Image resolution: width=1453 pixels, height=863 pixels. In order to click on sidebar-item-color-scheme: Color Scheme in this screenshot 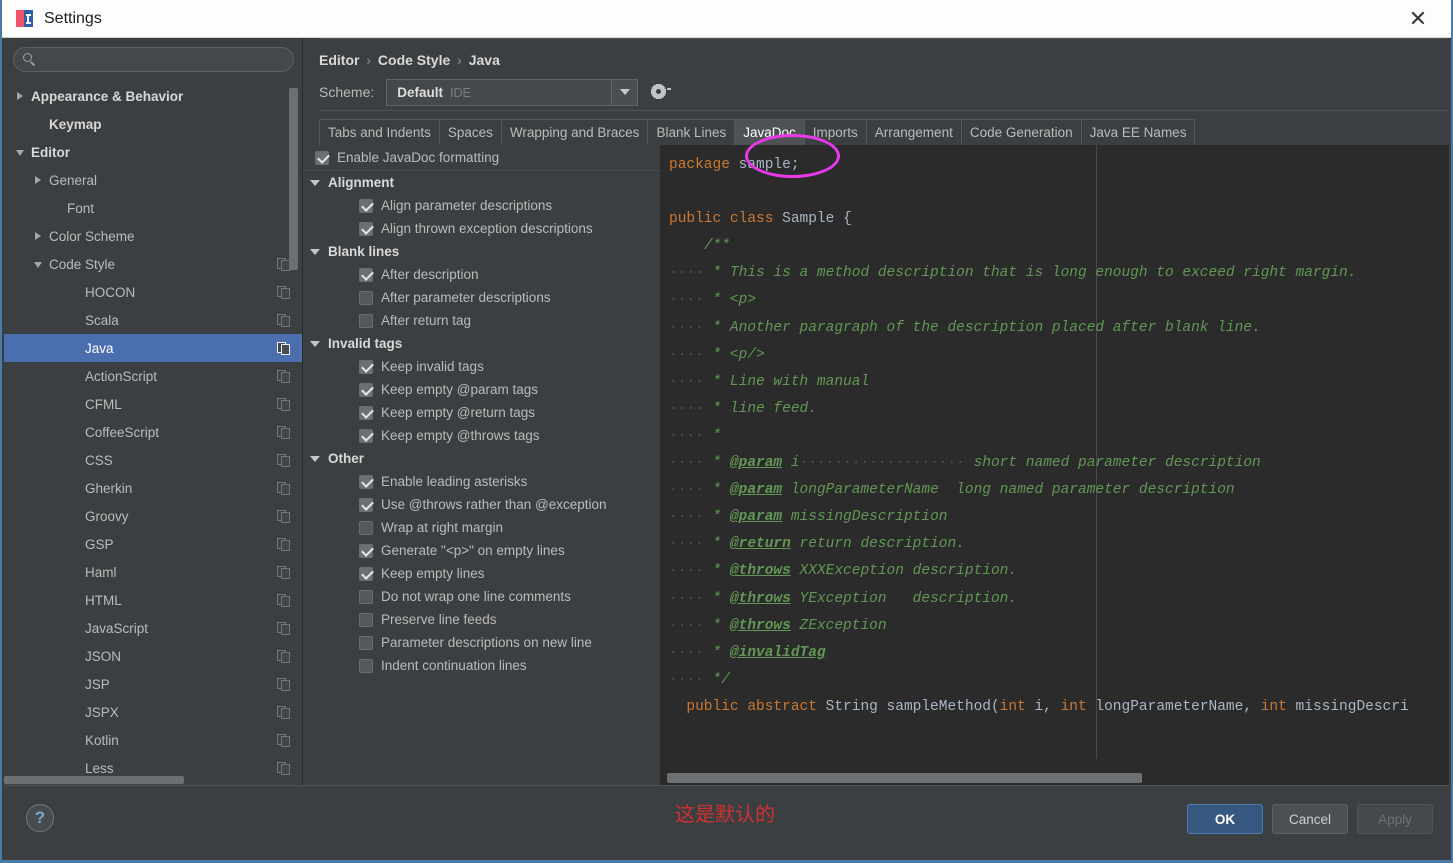, I will do `click(153, 236)`.